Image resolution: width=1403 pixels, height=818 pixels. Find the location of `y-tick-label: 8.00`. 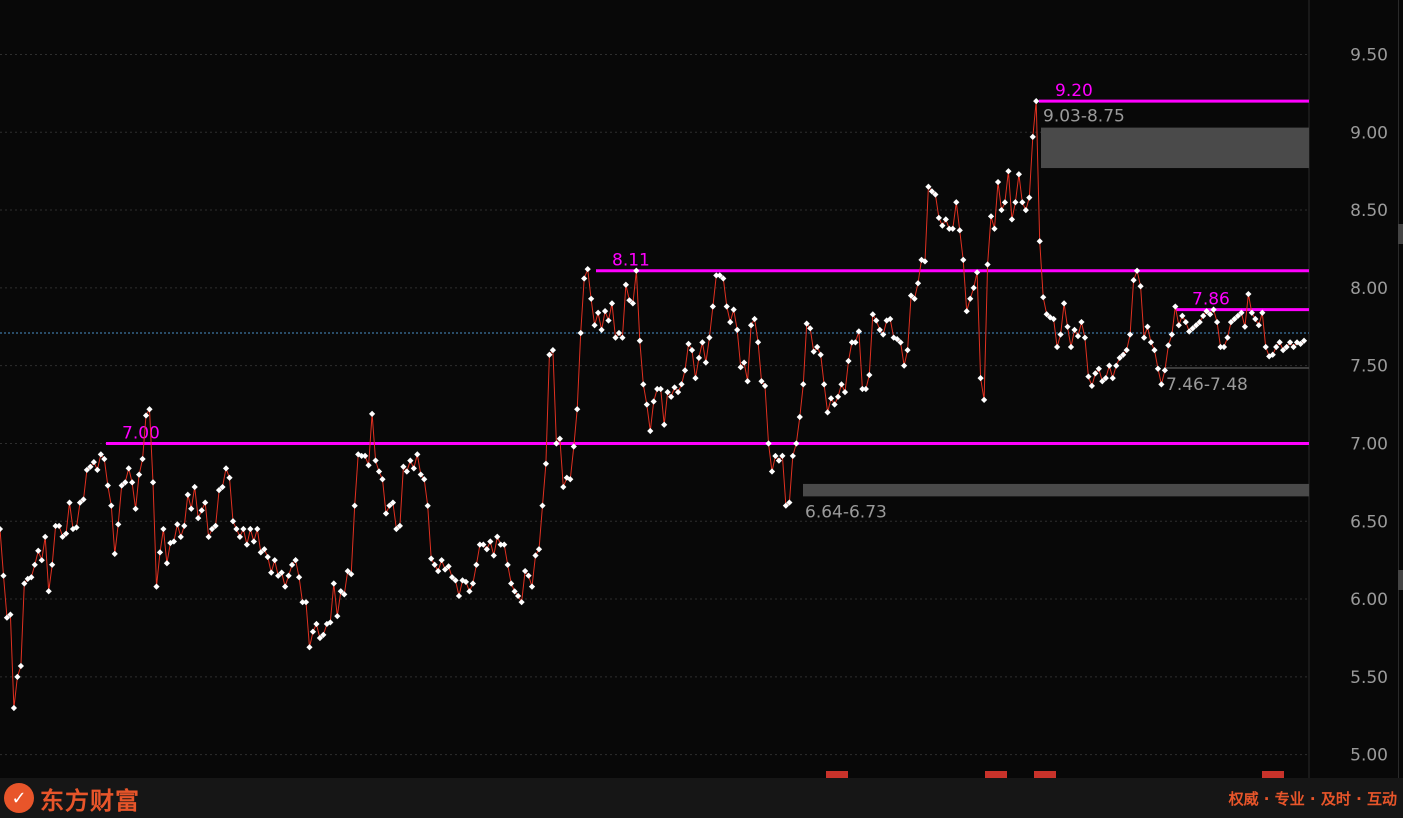

y-tick-label: 8.00 is located at coordinates (1369, 289).